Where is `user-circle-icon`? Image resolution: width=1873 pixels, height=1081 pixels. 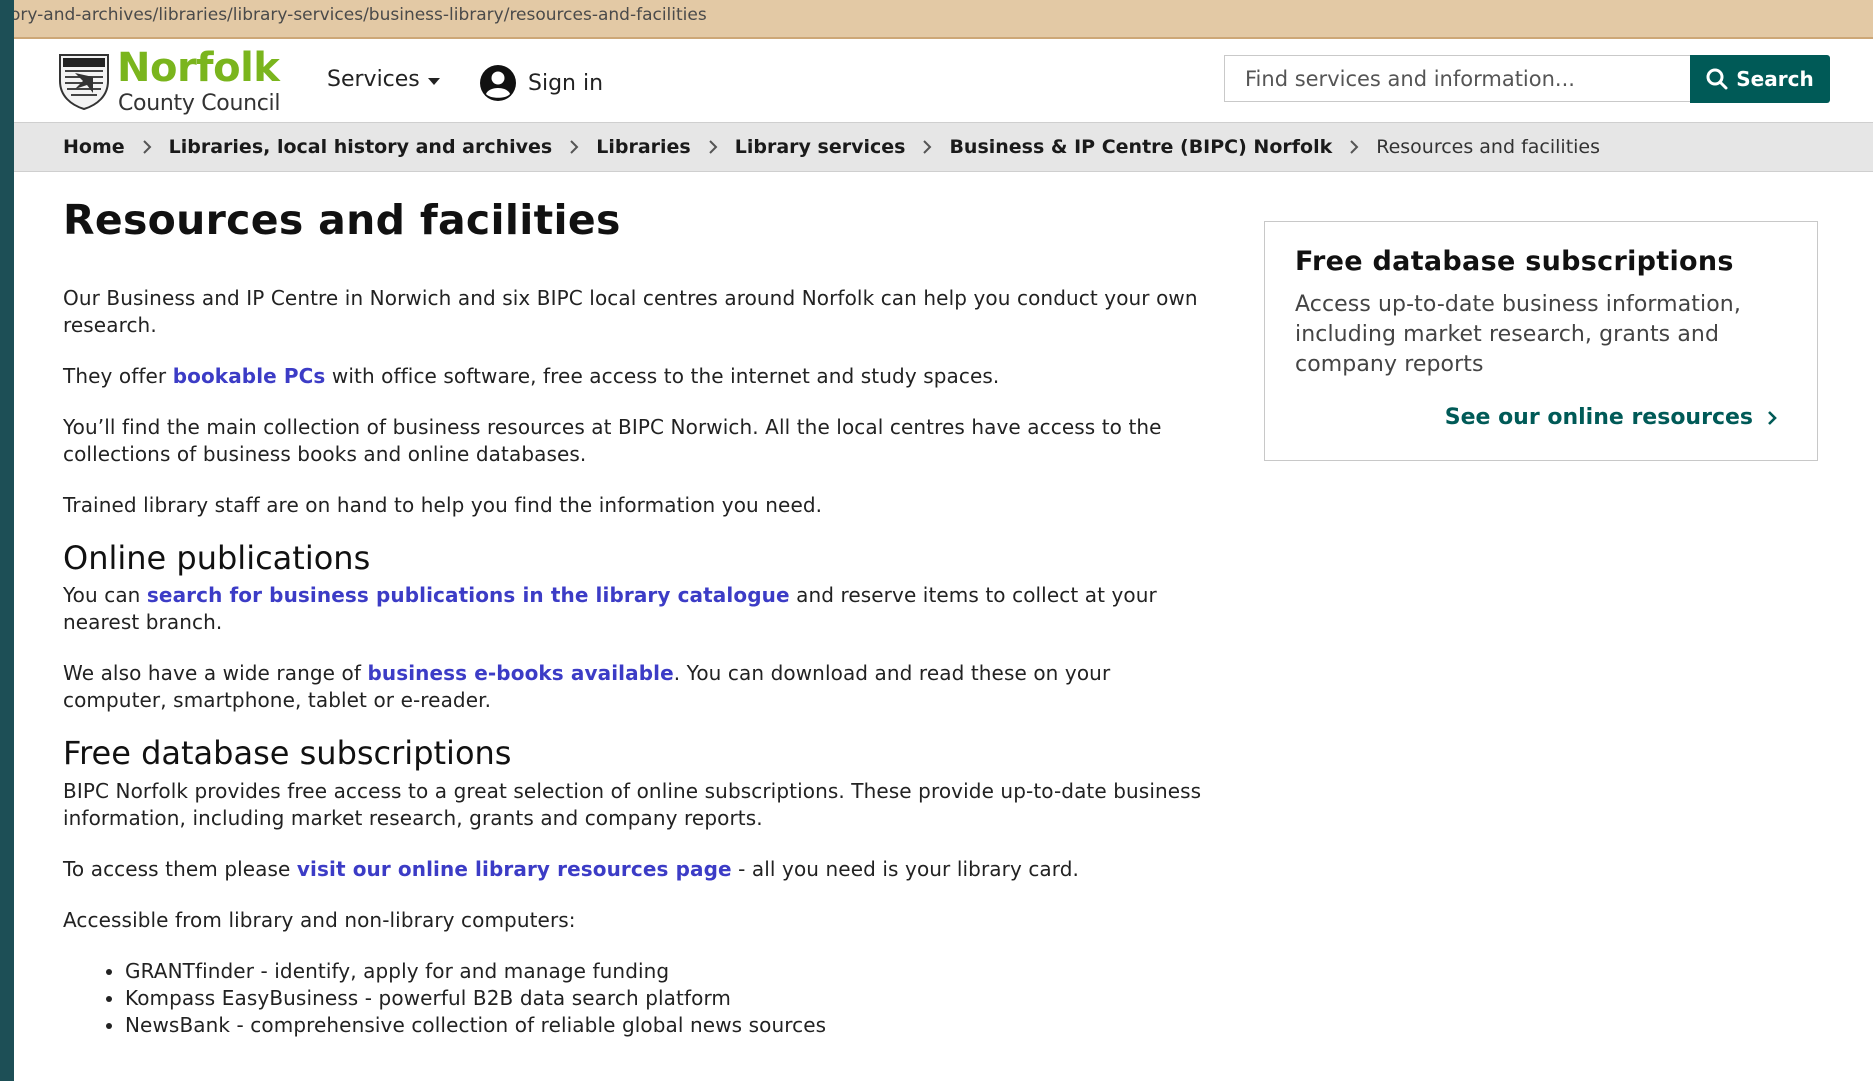
user-circle-icon is located at coordinates (498, 83).